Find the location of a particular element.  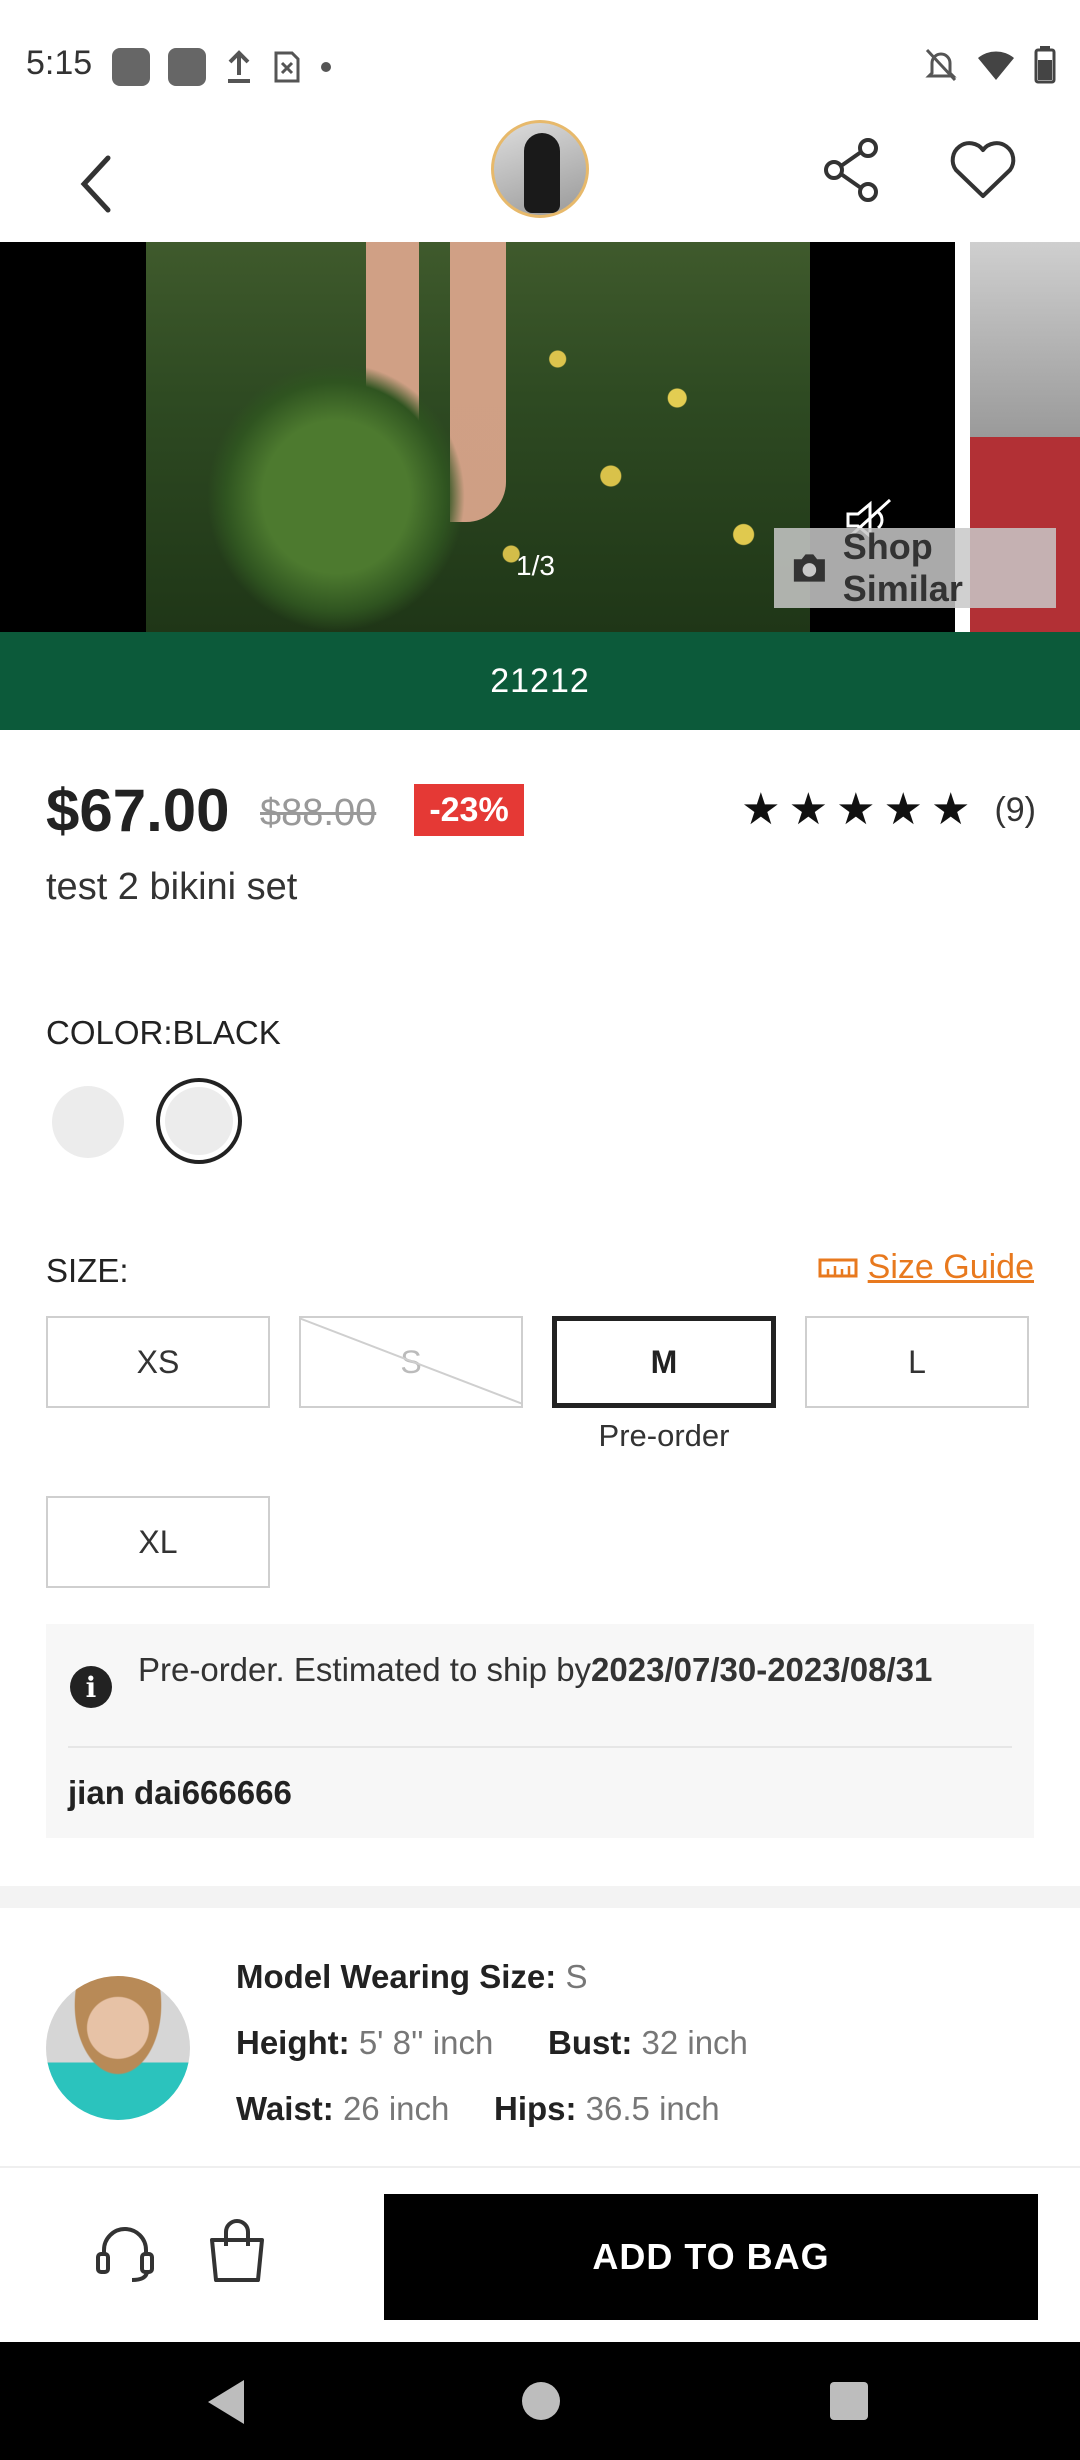

sim-icon is located at coordinates (287, 67).